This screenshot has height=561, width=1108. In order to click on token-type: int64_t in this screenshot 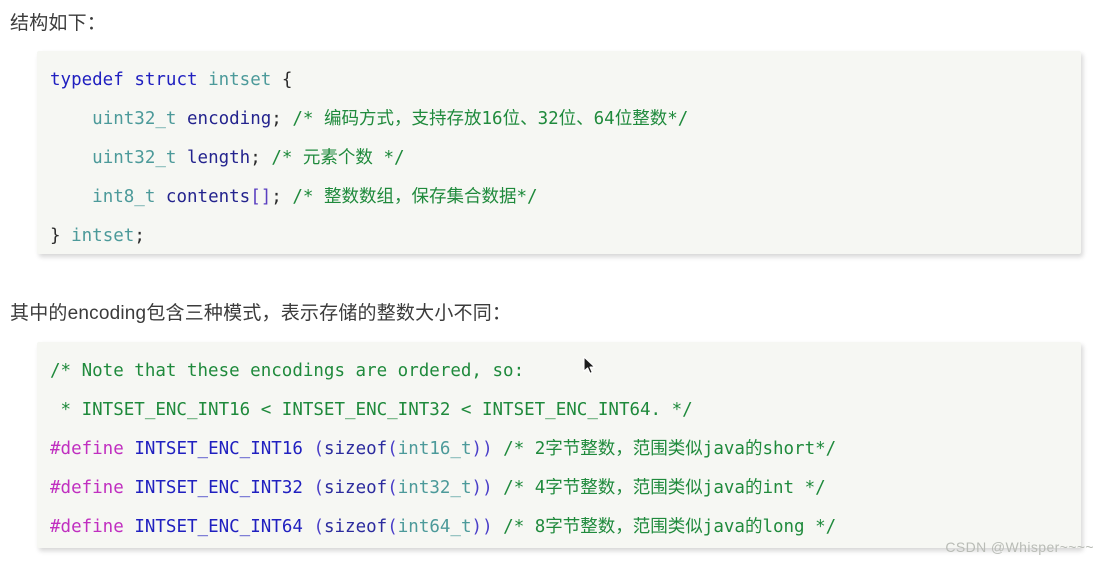, I will do `click(434, 527)`.